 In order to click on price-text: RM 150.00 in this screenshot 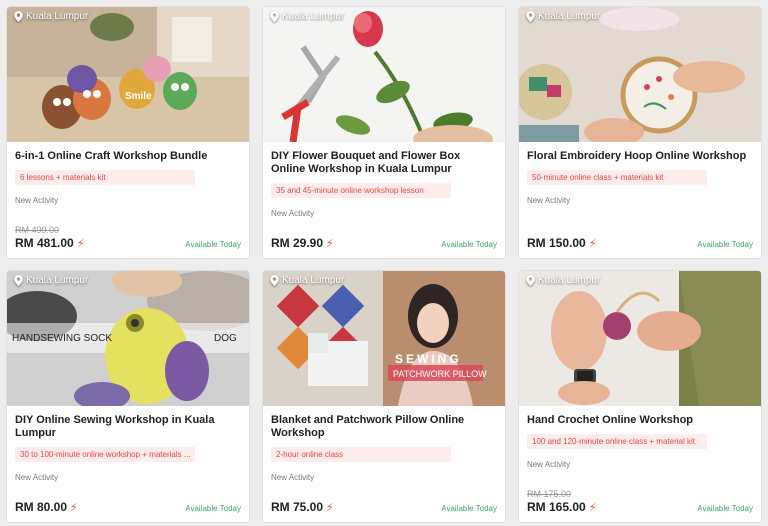, I will do `click(556, 243)`.